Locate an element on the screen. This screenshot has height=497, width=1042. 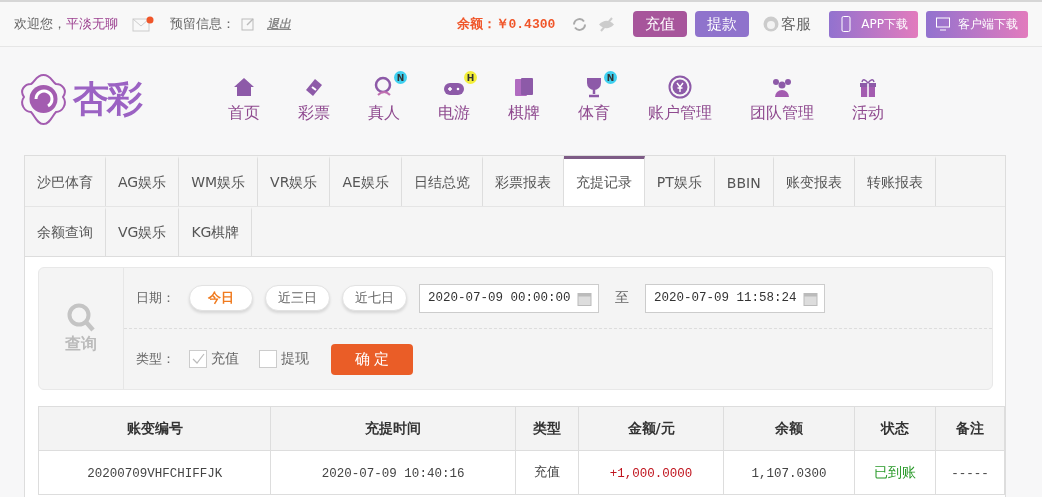
date-field: 2020-07-09 11:58:24 is located at coordinates (735, 298).